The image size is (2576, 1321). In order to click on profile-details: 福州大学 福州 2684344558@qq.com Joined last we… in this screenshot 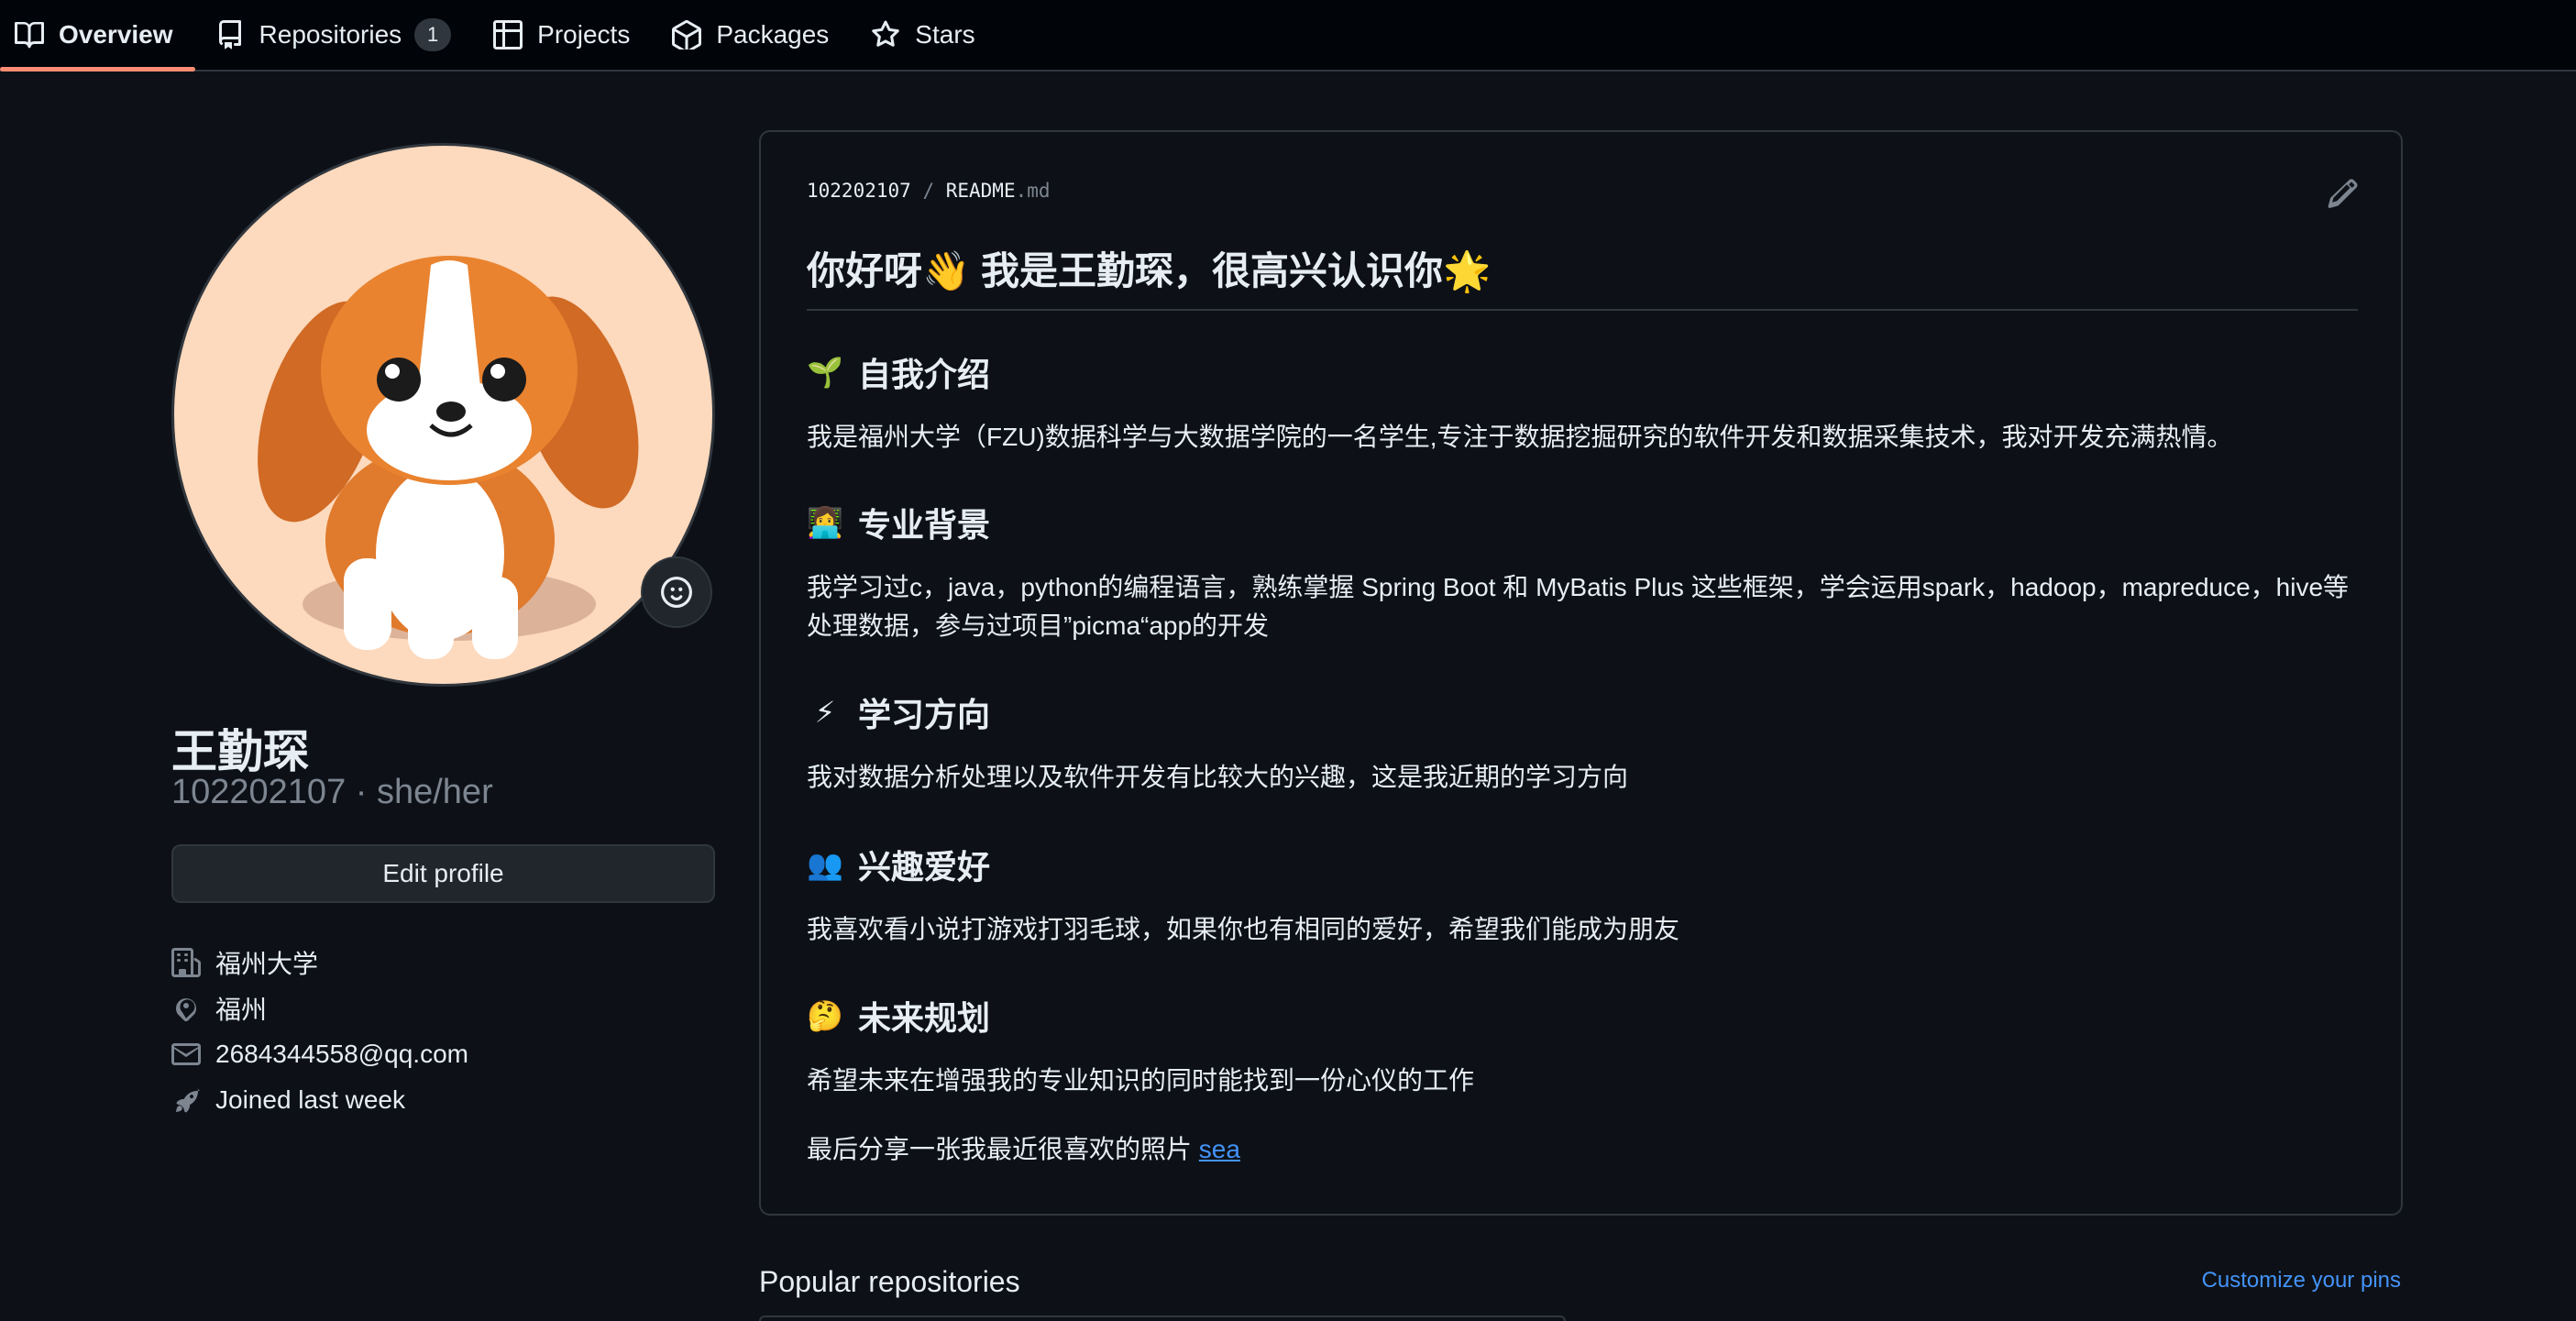, I will do `click(319, 1031)`.